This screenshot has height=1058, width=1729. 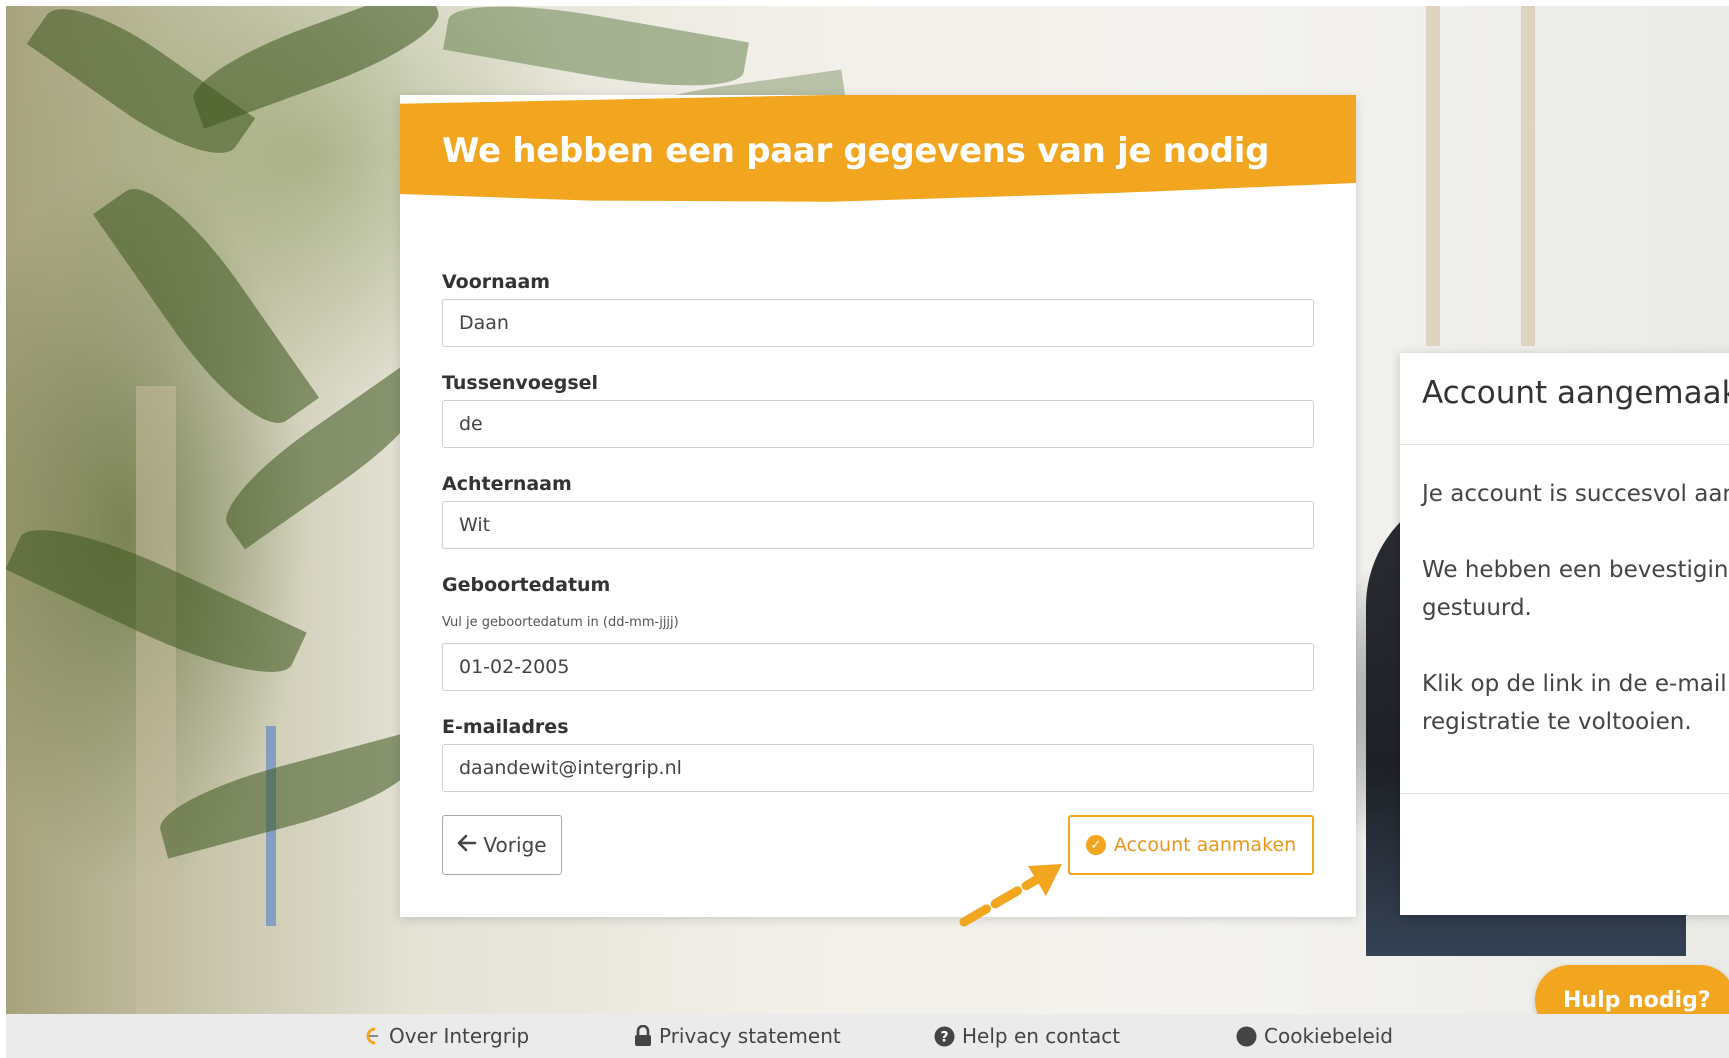 What do you see at coordinates (1557, 722) in the screenshot?
I see `modal-instruction-text-2: registratie te voltooien.` at bounding box center [1557, 722].